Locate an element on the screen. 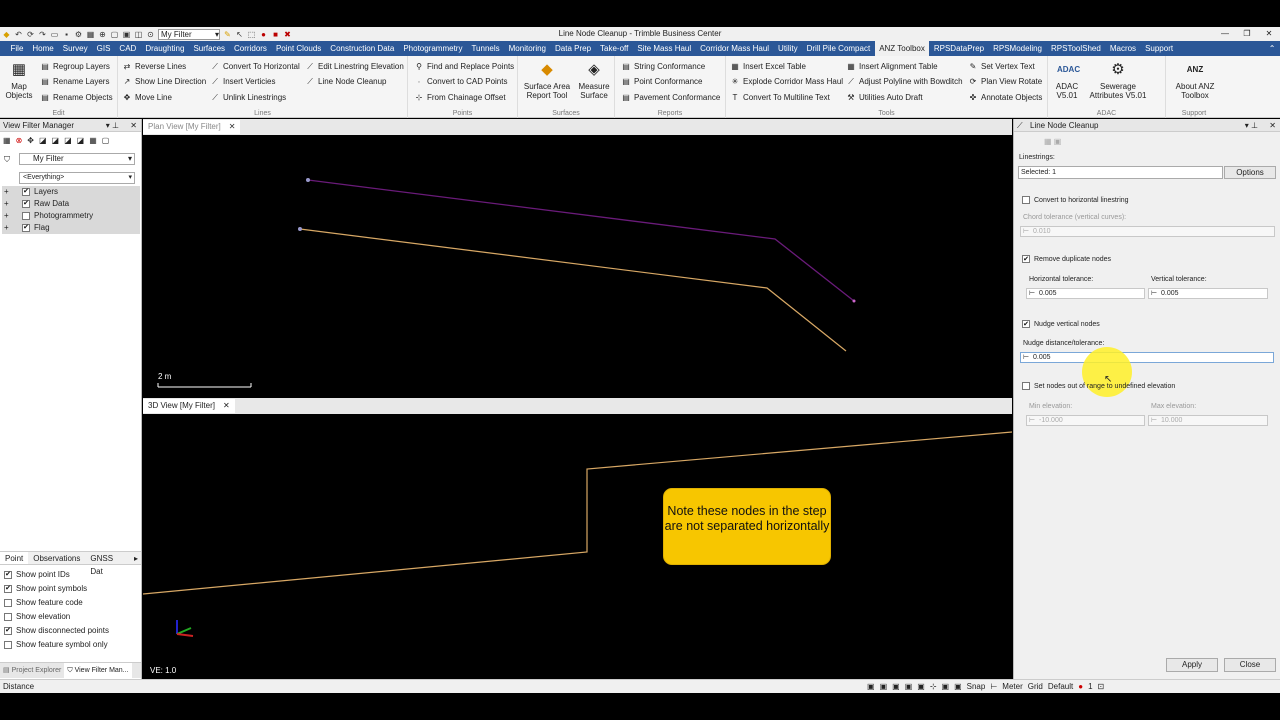 This screenshot has width=1280, height=720. line-node-cleanup-button: ⟋ Line Node Cleanup is located at coordinates (345, 82).